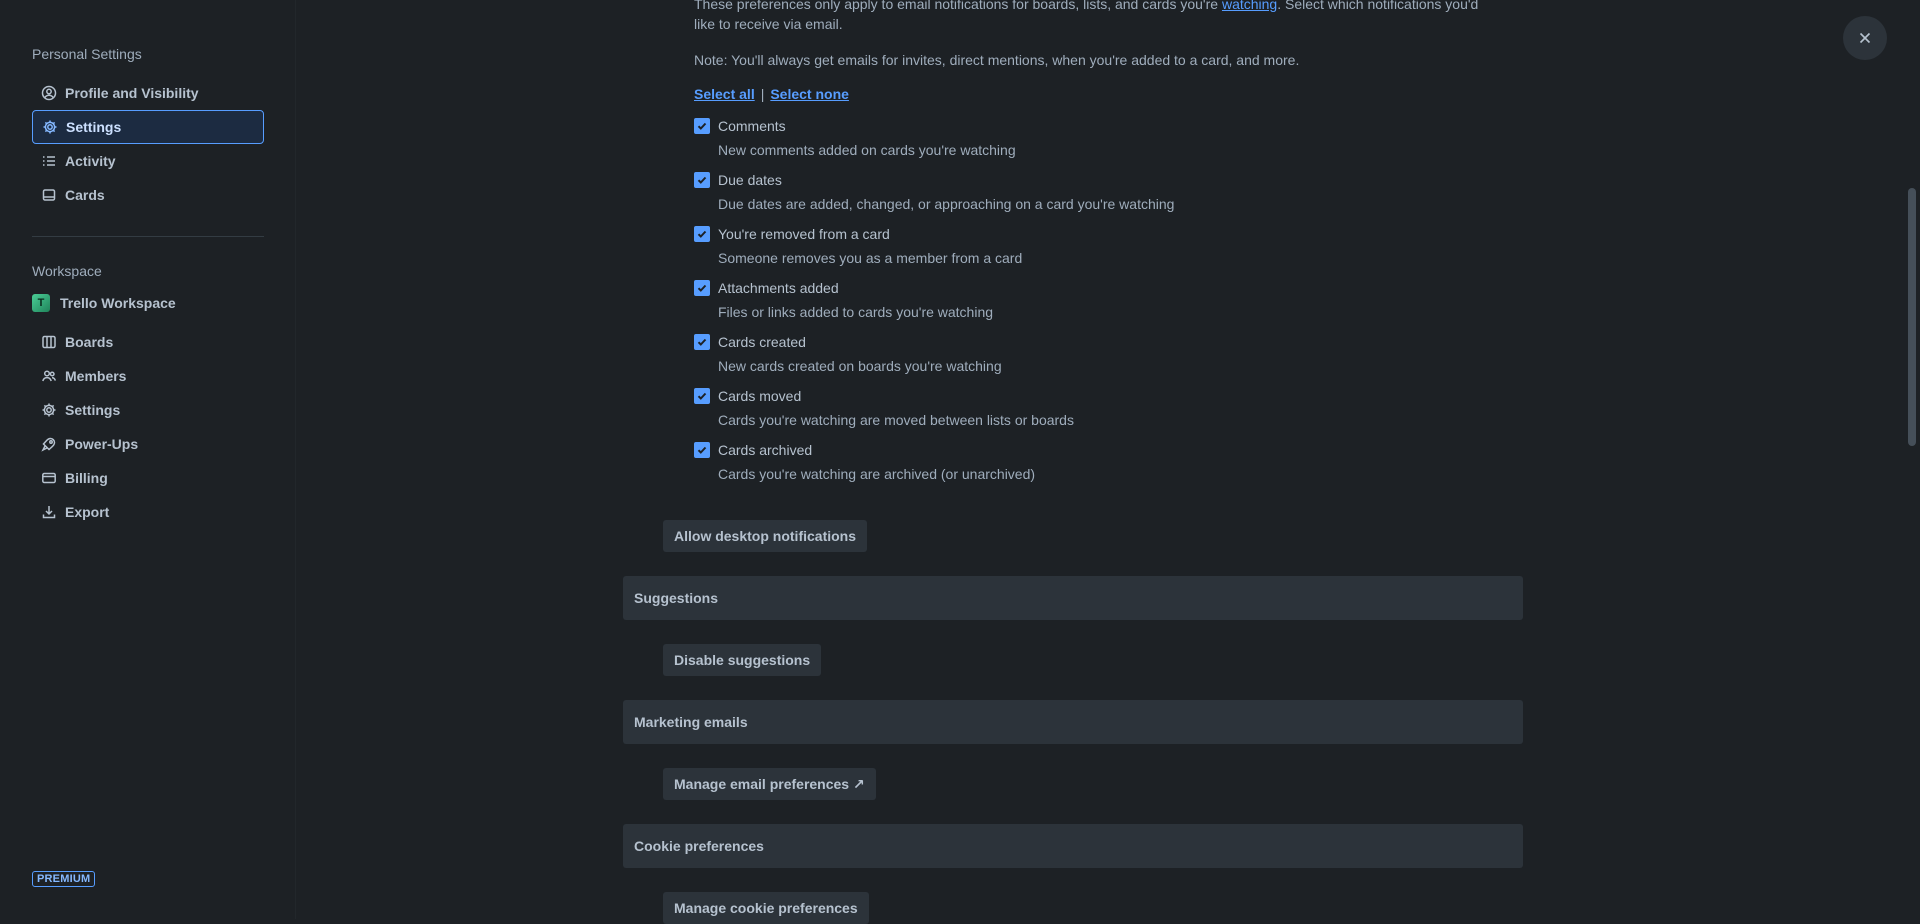 Image resolution: width=1920 pixels, height=924 pixels. What do you see at coordinates (89, 342) in the screenshot?
I see `sidebar-item-label: Boards` at bounding box center [89, 342].